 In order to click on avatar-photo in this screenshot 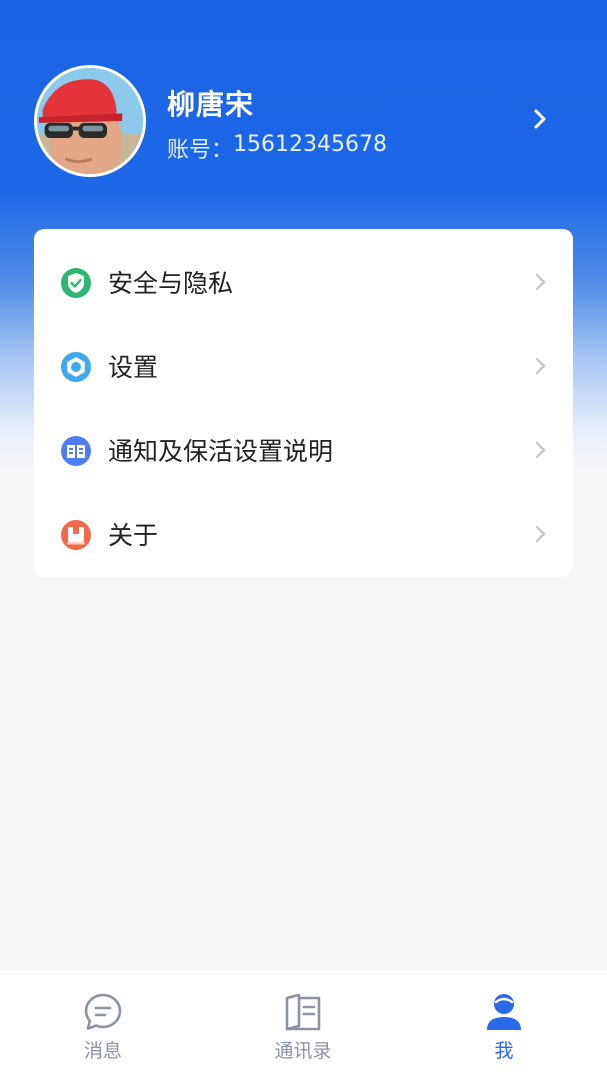, I will do `click(90, 121)`.